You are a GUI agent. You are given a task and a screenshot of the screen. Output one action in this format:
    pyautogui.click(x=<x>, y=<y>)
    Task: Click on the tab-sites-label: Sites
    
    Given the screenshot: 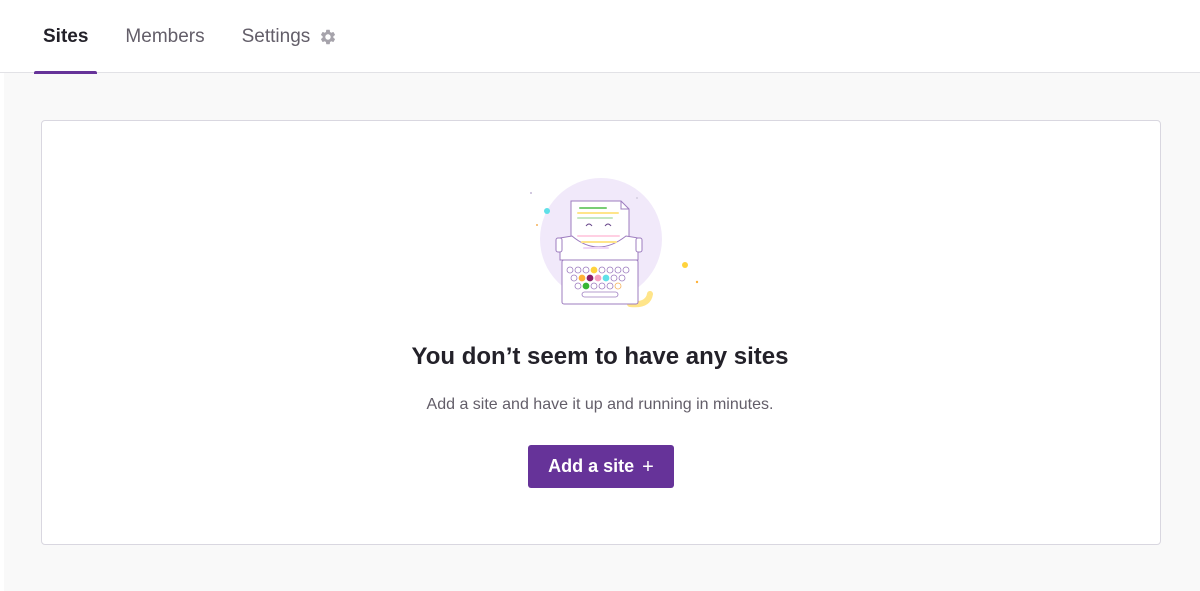 What is the action you would take?
    pyautogui.click(x=66, y=36)
    